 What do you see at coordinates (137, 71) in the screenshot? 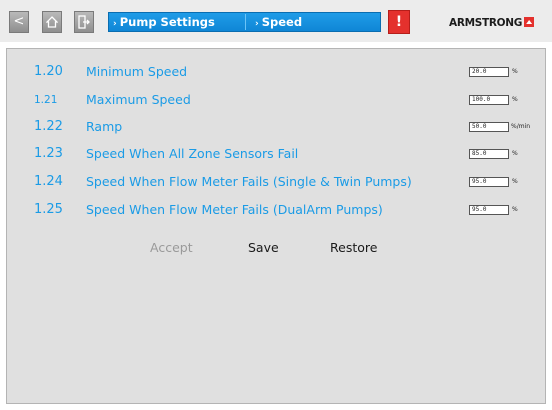
I see `setting-label: Minimum Speed` at bounding box center [137, 71].